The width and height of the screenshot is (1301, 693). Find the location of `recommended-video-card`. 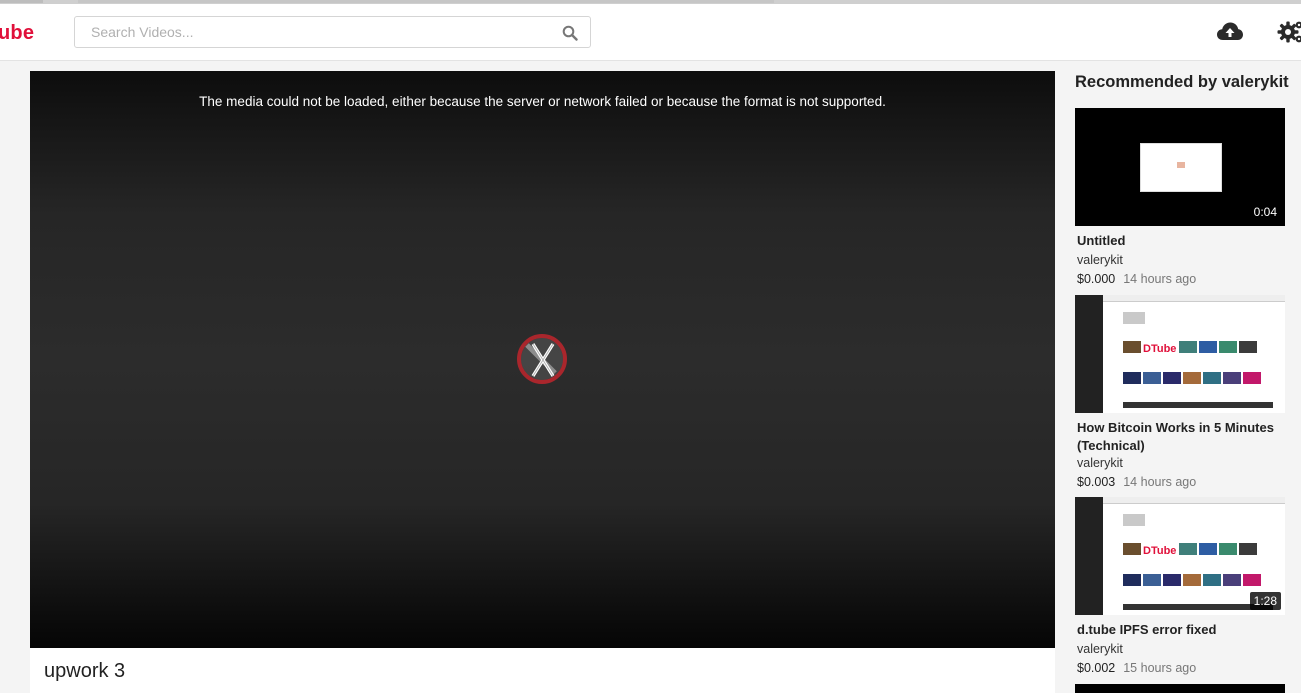

recommended-video-card is located at coordinates (1188, 688).